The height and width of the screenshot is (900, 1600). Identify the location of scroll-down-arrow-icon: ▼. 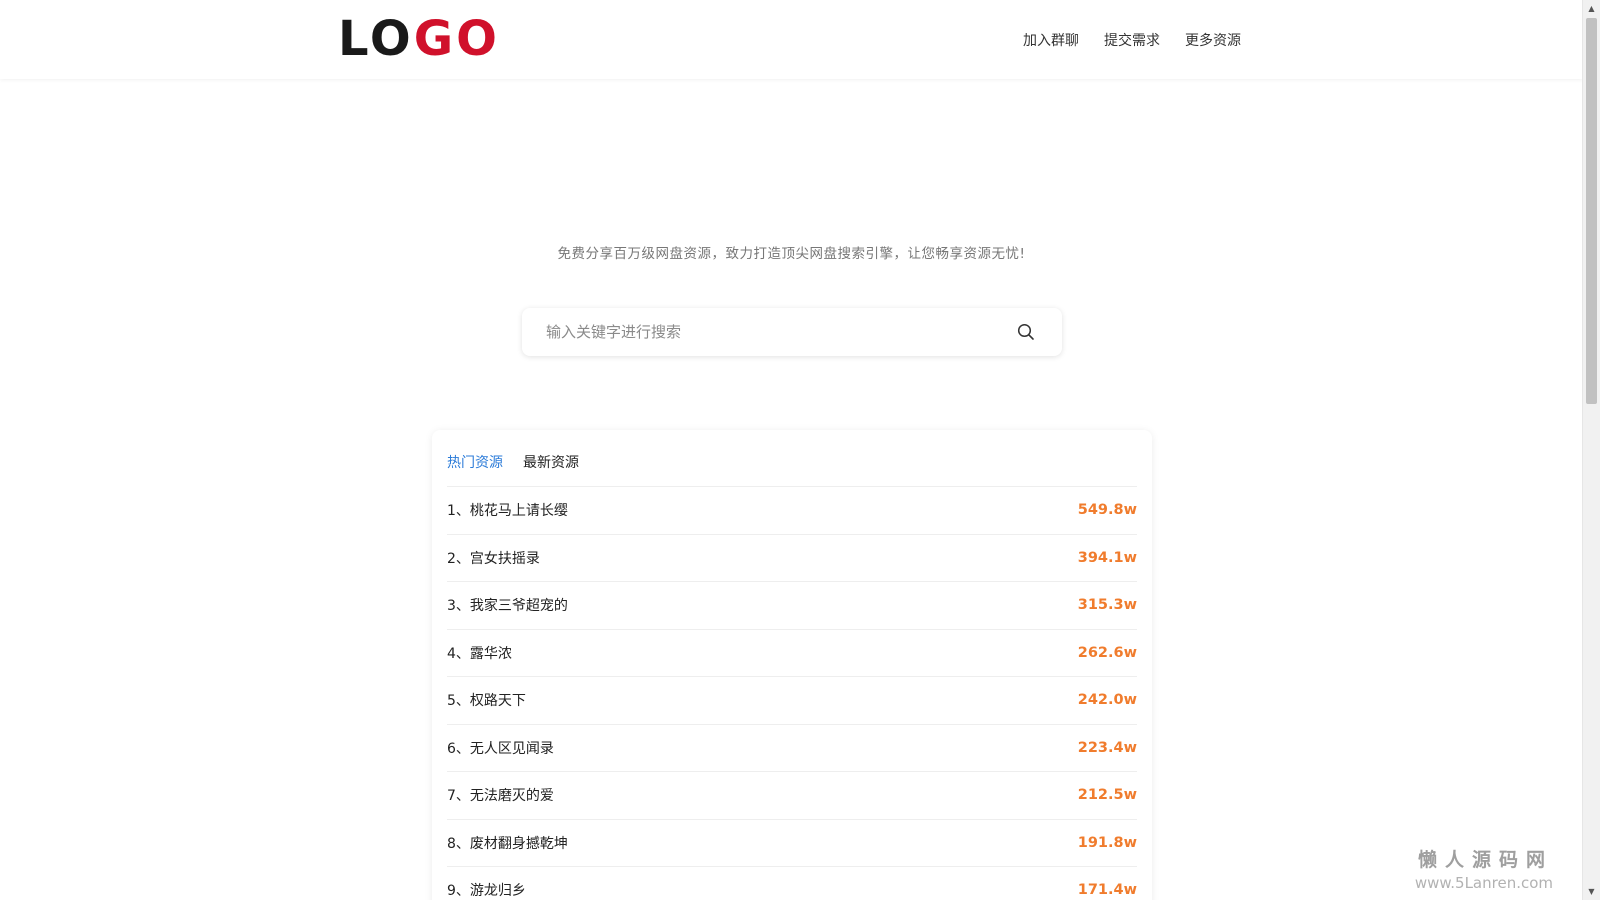
(1591, 891).